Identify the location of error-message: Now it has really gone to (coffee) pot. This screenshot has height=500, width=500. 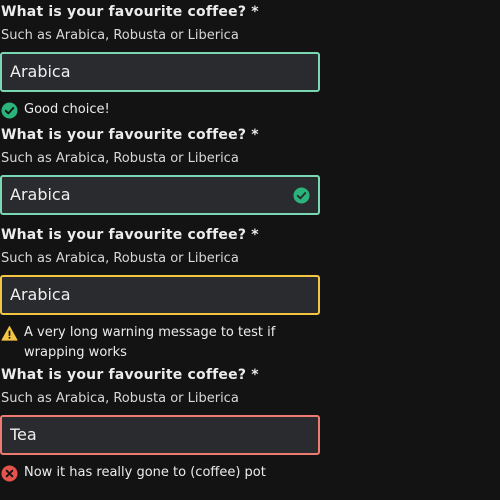
(160, 474).